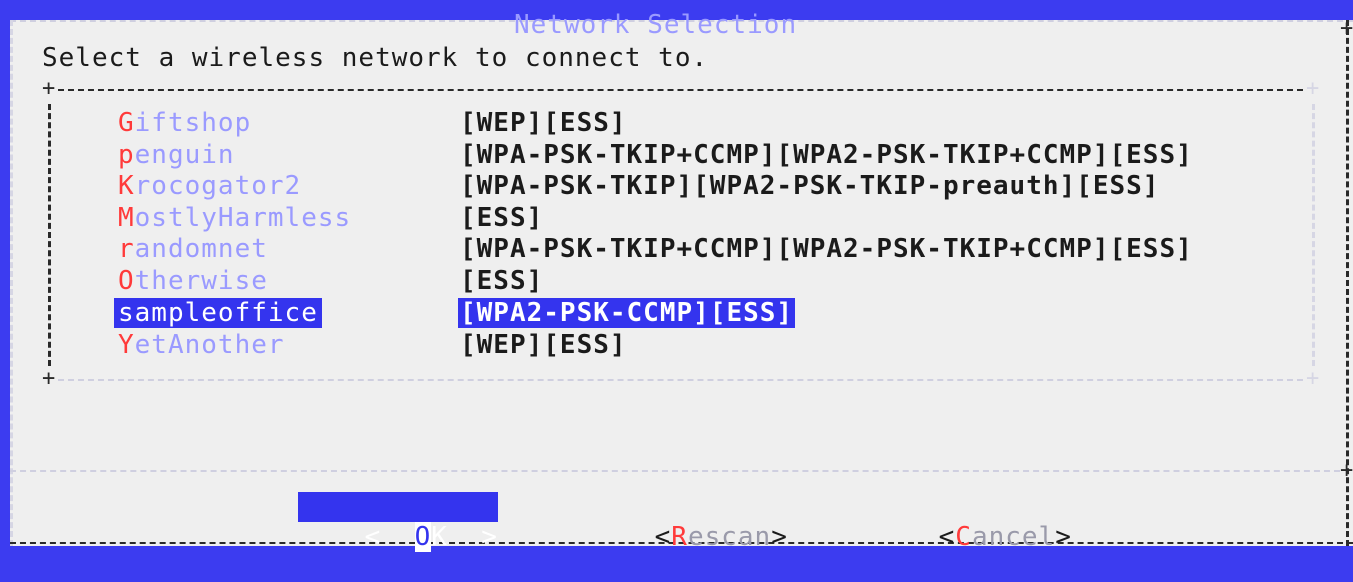 This screenshot has width=1353, height=582. I want to click on ok-button: < OK >, so click(398, 522).